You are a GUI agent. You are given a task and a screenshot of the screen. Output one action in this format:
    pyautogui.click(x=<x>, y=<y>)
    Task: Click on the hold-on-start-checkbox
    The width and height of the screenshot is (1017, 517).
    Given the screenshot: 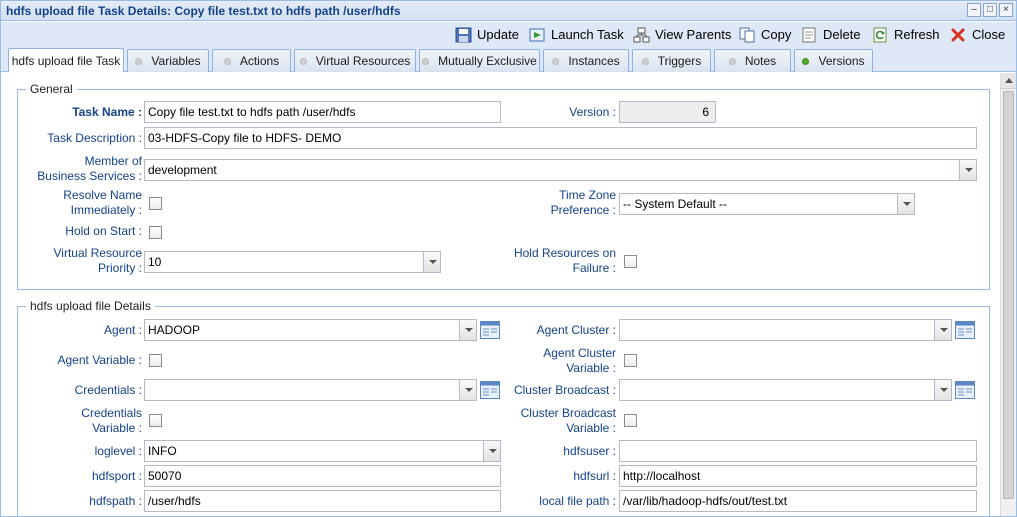 What is the action you would take?
    pyautogui.click(x=155, y=232)
    